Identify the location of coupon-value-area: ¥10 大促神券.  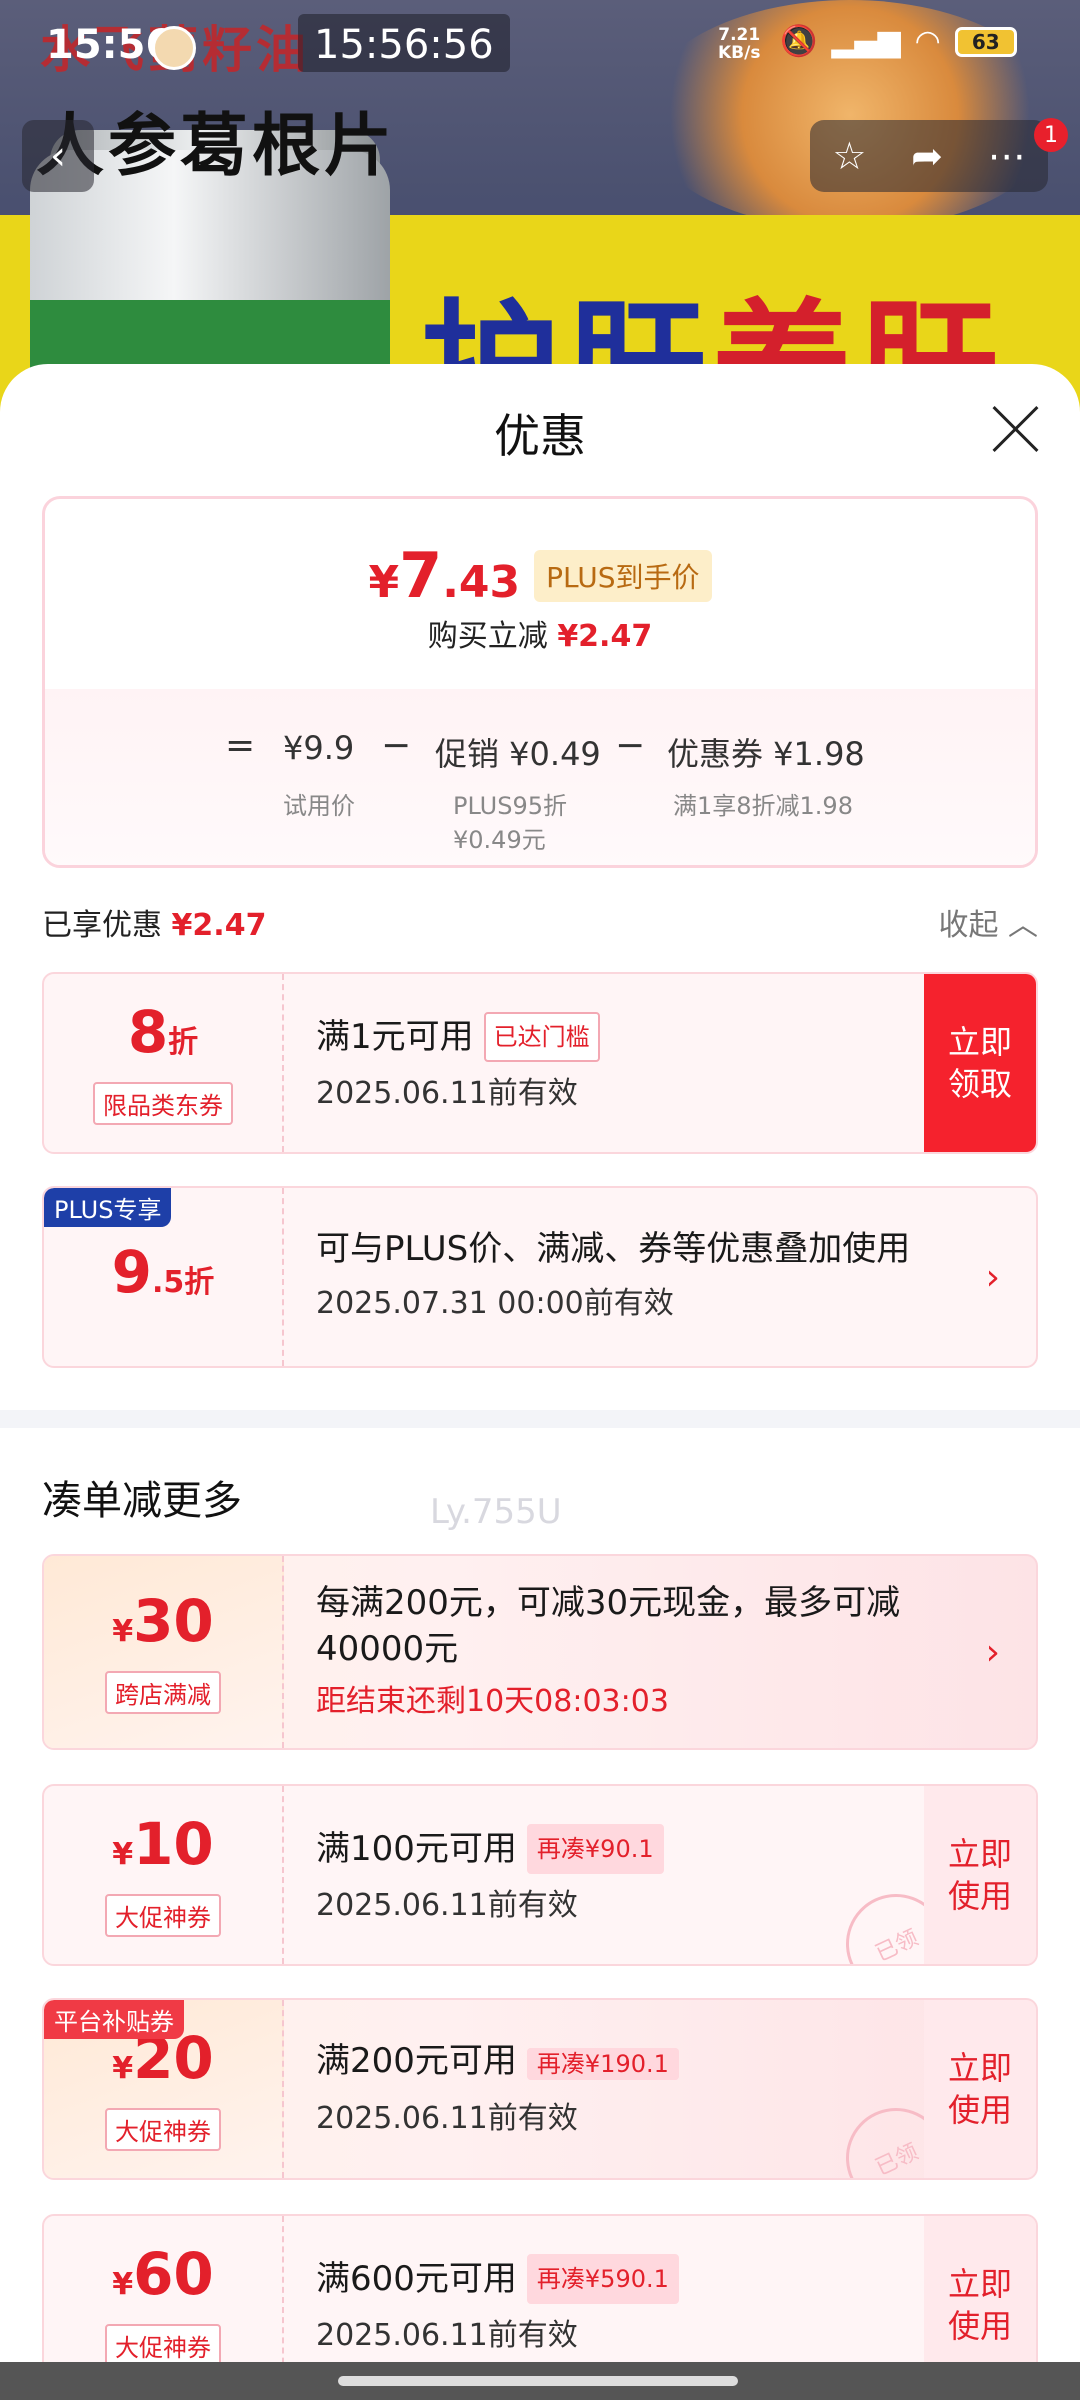
(164, 1875).